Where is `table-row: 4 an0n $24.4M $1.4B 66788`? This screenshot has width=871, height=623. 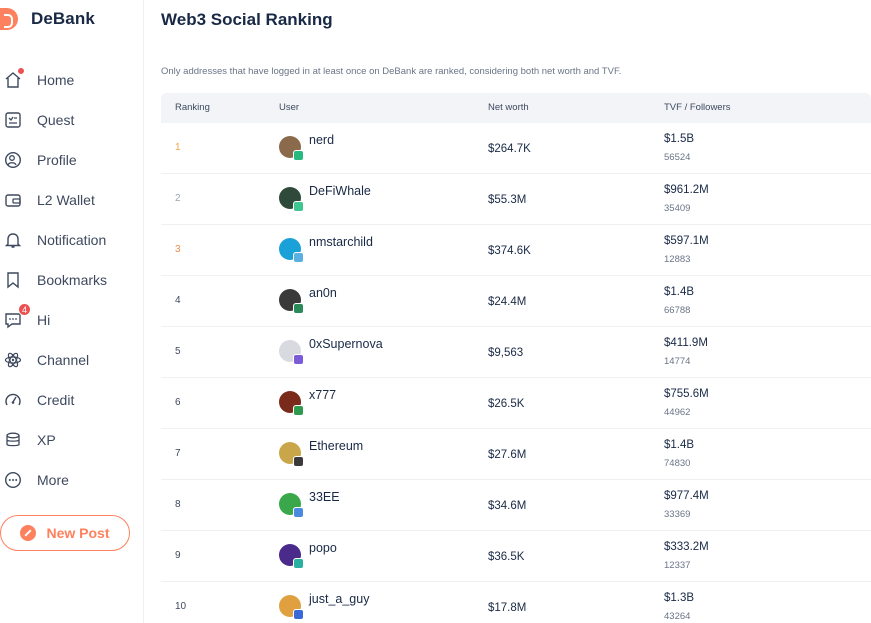
table-row: 4 an0n $24.4M $1.4B 66788 is located at coordinates (516, 301).